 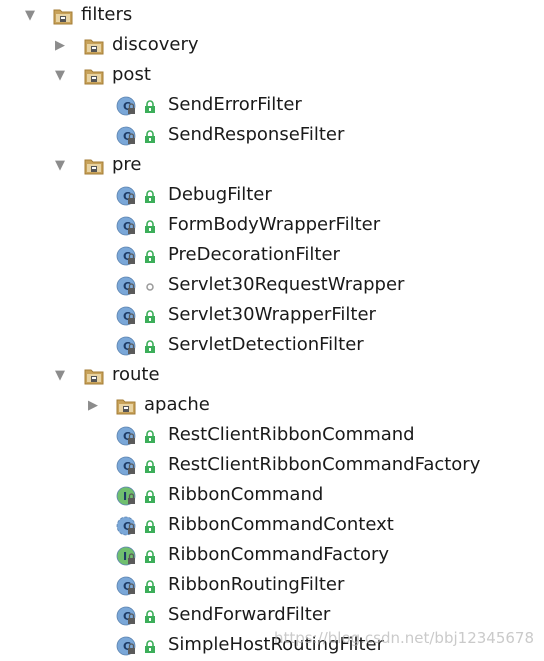 I want to click on tree-node: ▼ pre, so click(x=272, y=165).